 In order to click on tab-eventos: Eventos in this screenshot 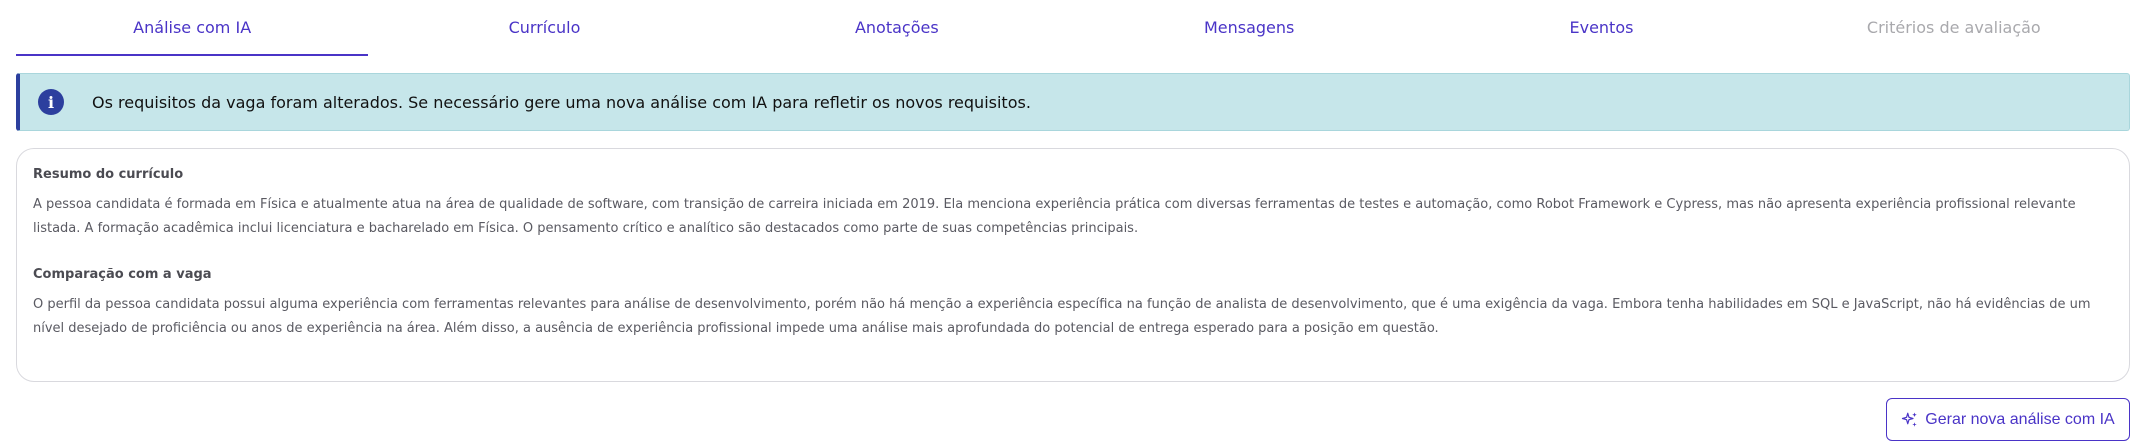, I will do `click(1601, 28)`.